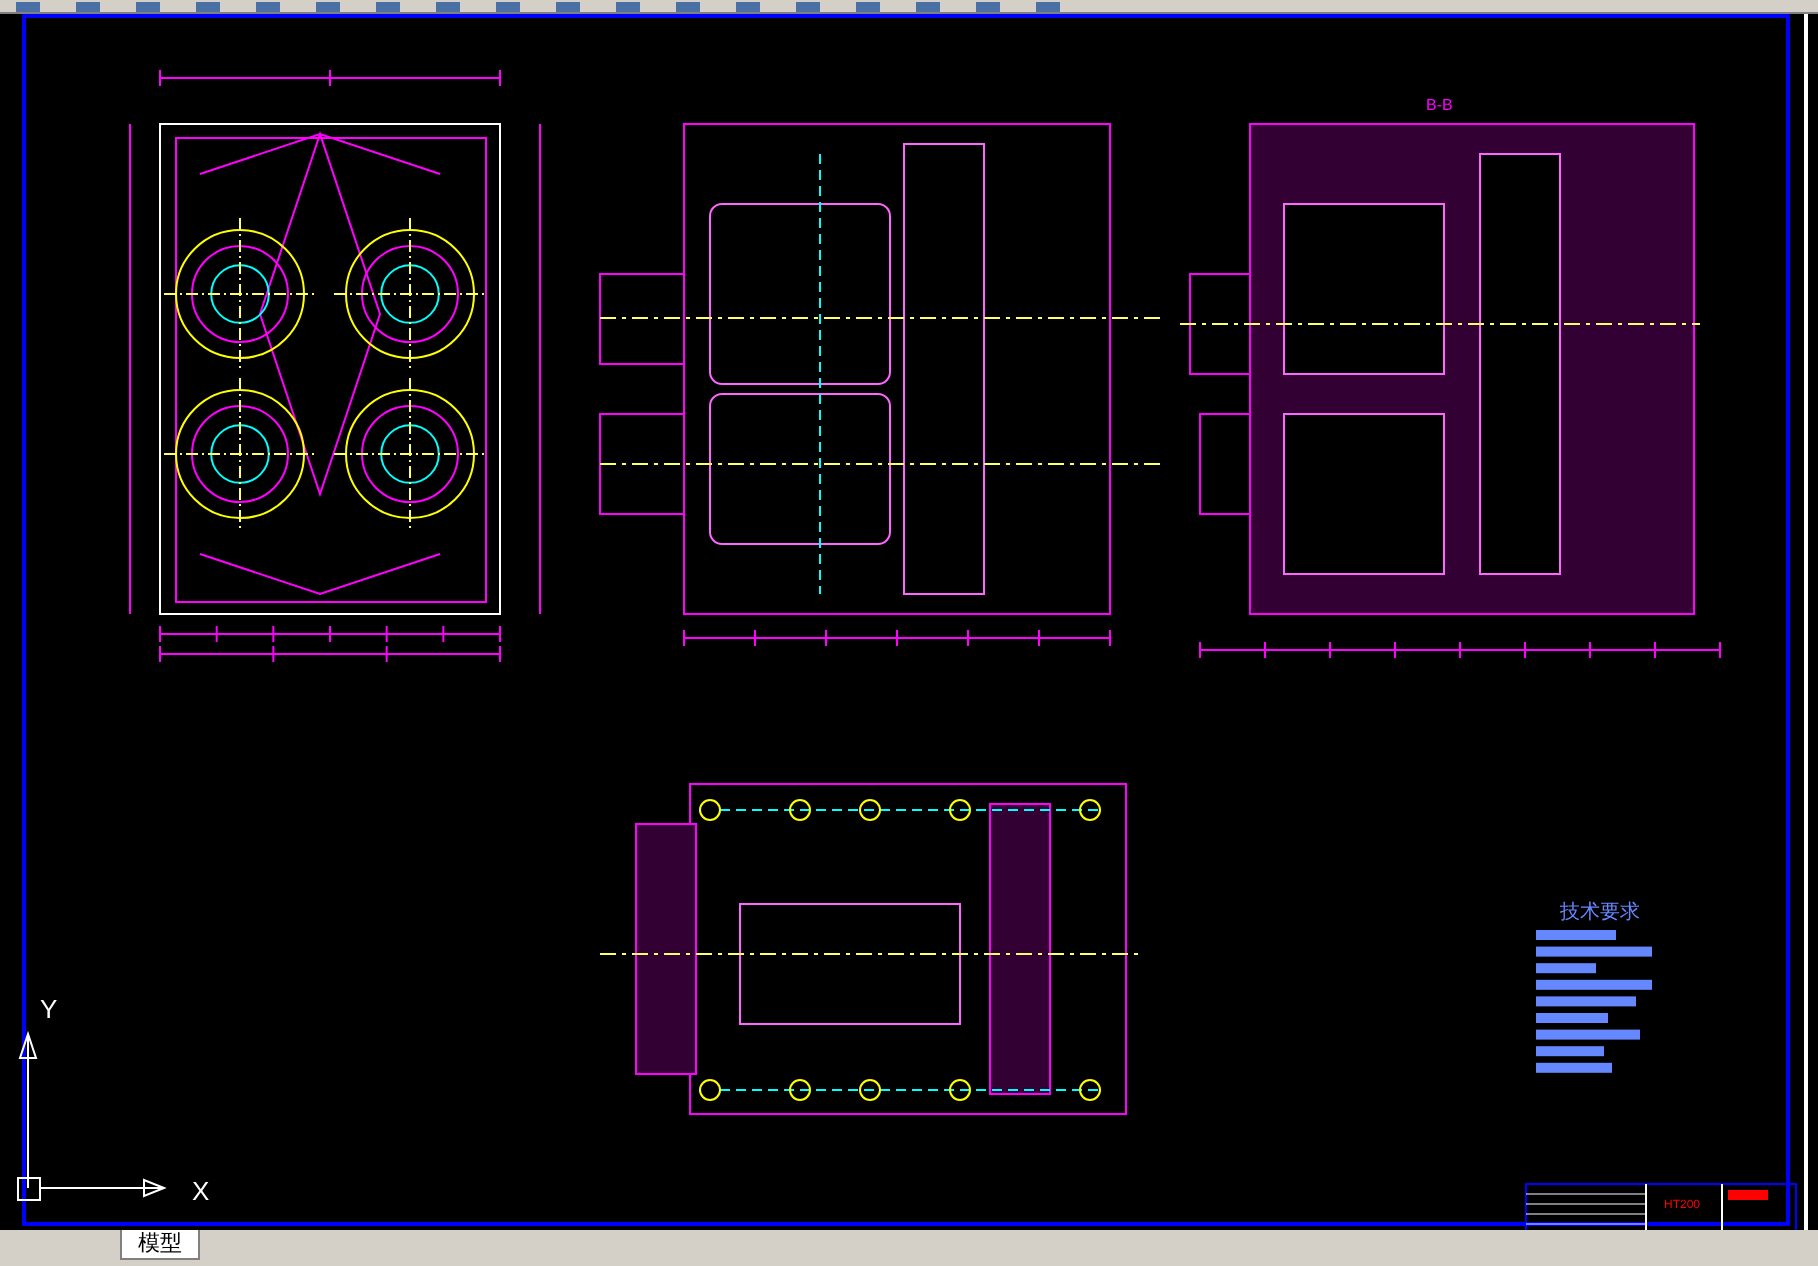 This screenshot has height=1266, width=1818. Describe the element at coordinates (201, 1191) in the screenshot. I see `x-axis-label: X` at that location.